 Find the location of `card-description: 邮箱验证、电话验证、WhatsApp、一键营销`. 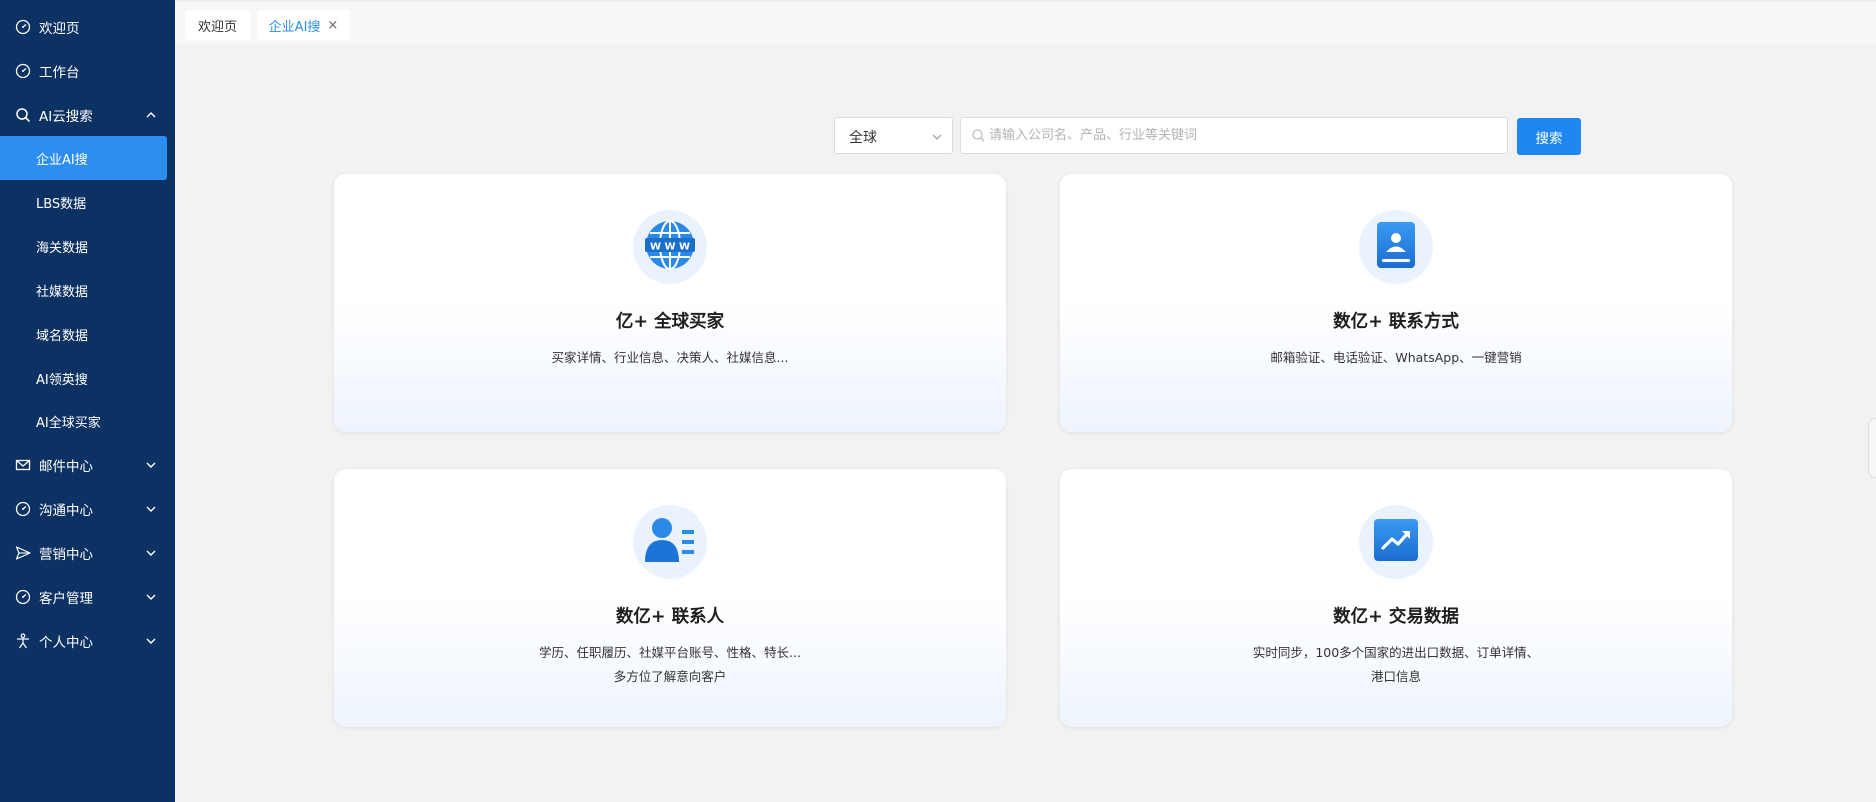

card-description: 邮箱验证、电话验证、WhatsApp、一键营销 is located at coordinates (1396, 358).